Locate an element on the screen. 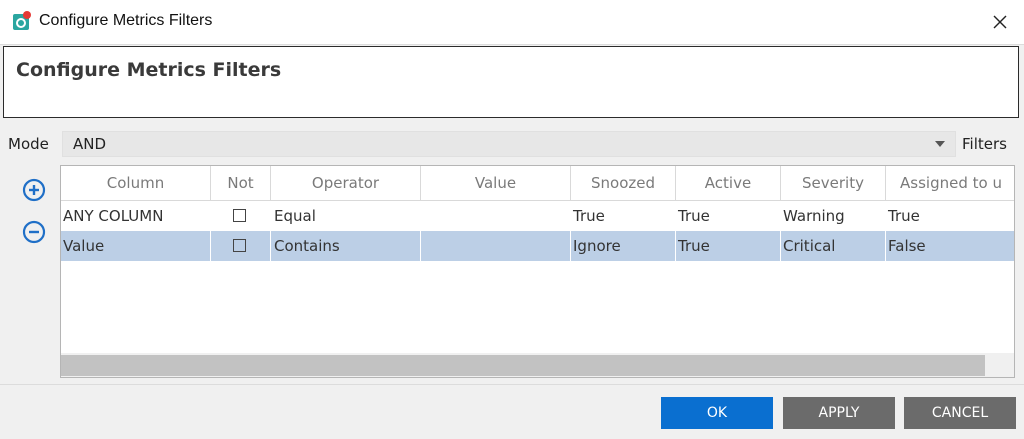  cell-operator: Equal is located at coordinates (346, 216).